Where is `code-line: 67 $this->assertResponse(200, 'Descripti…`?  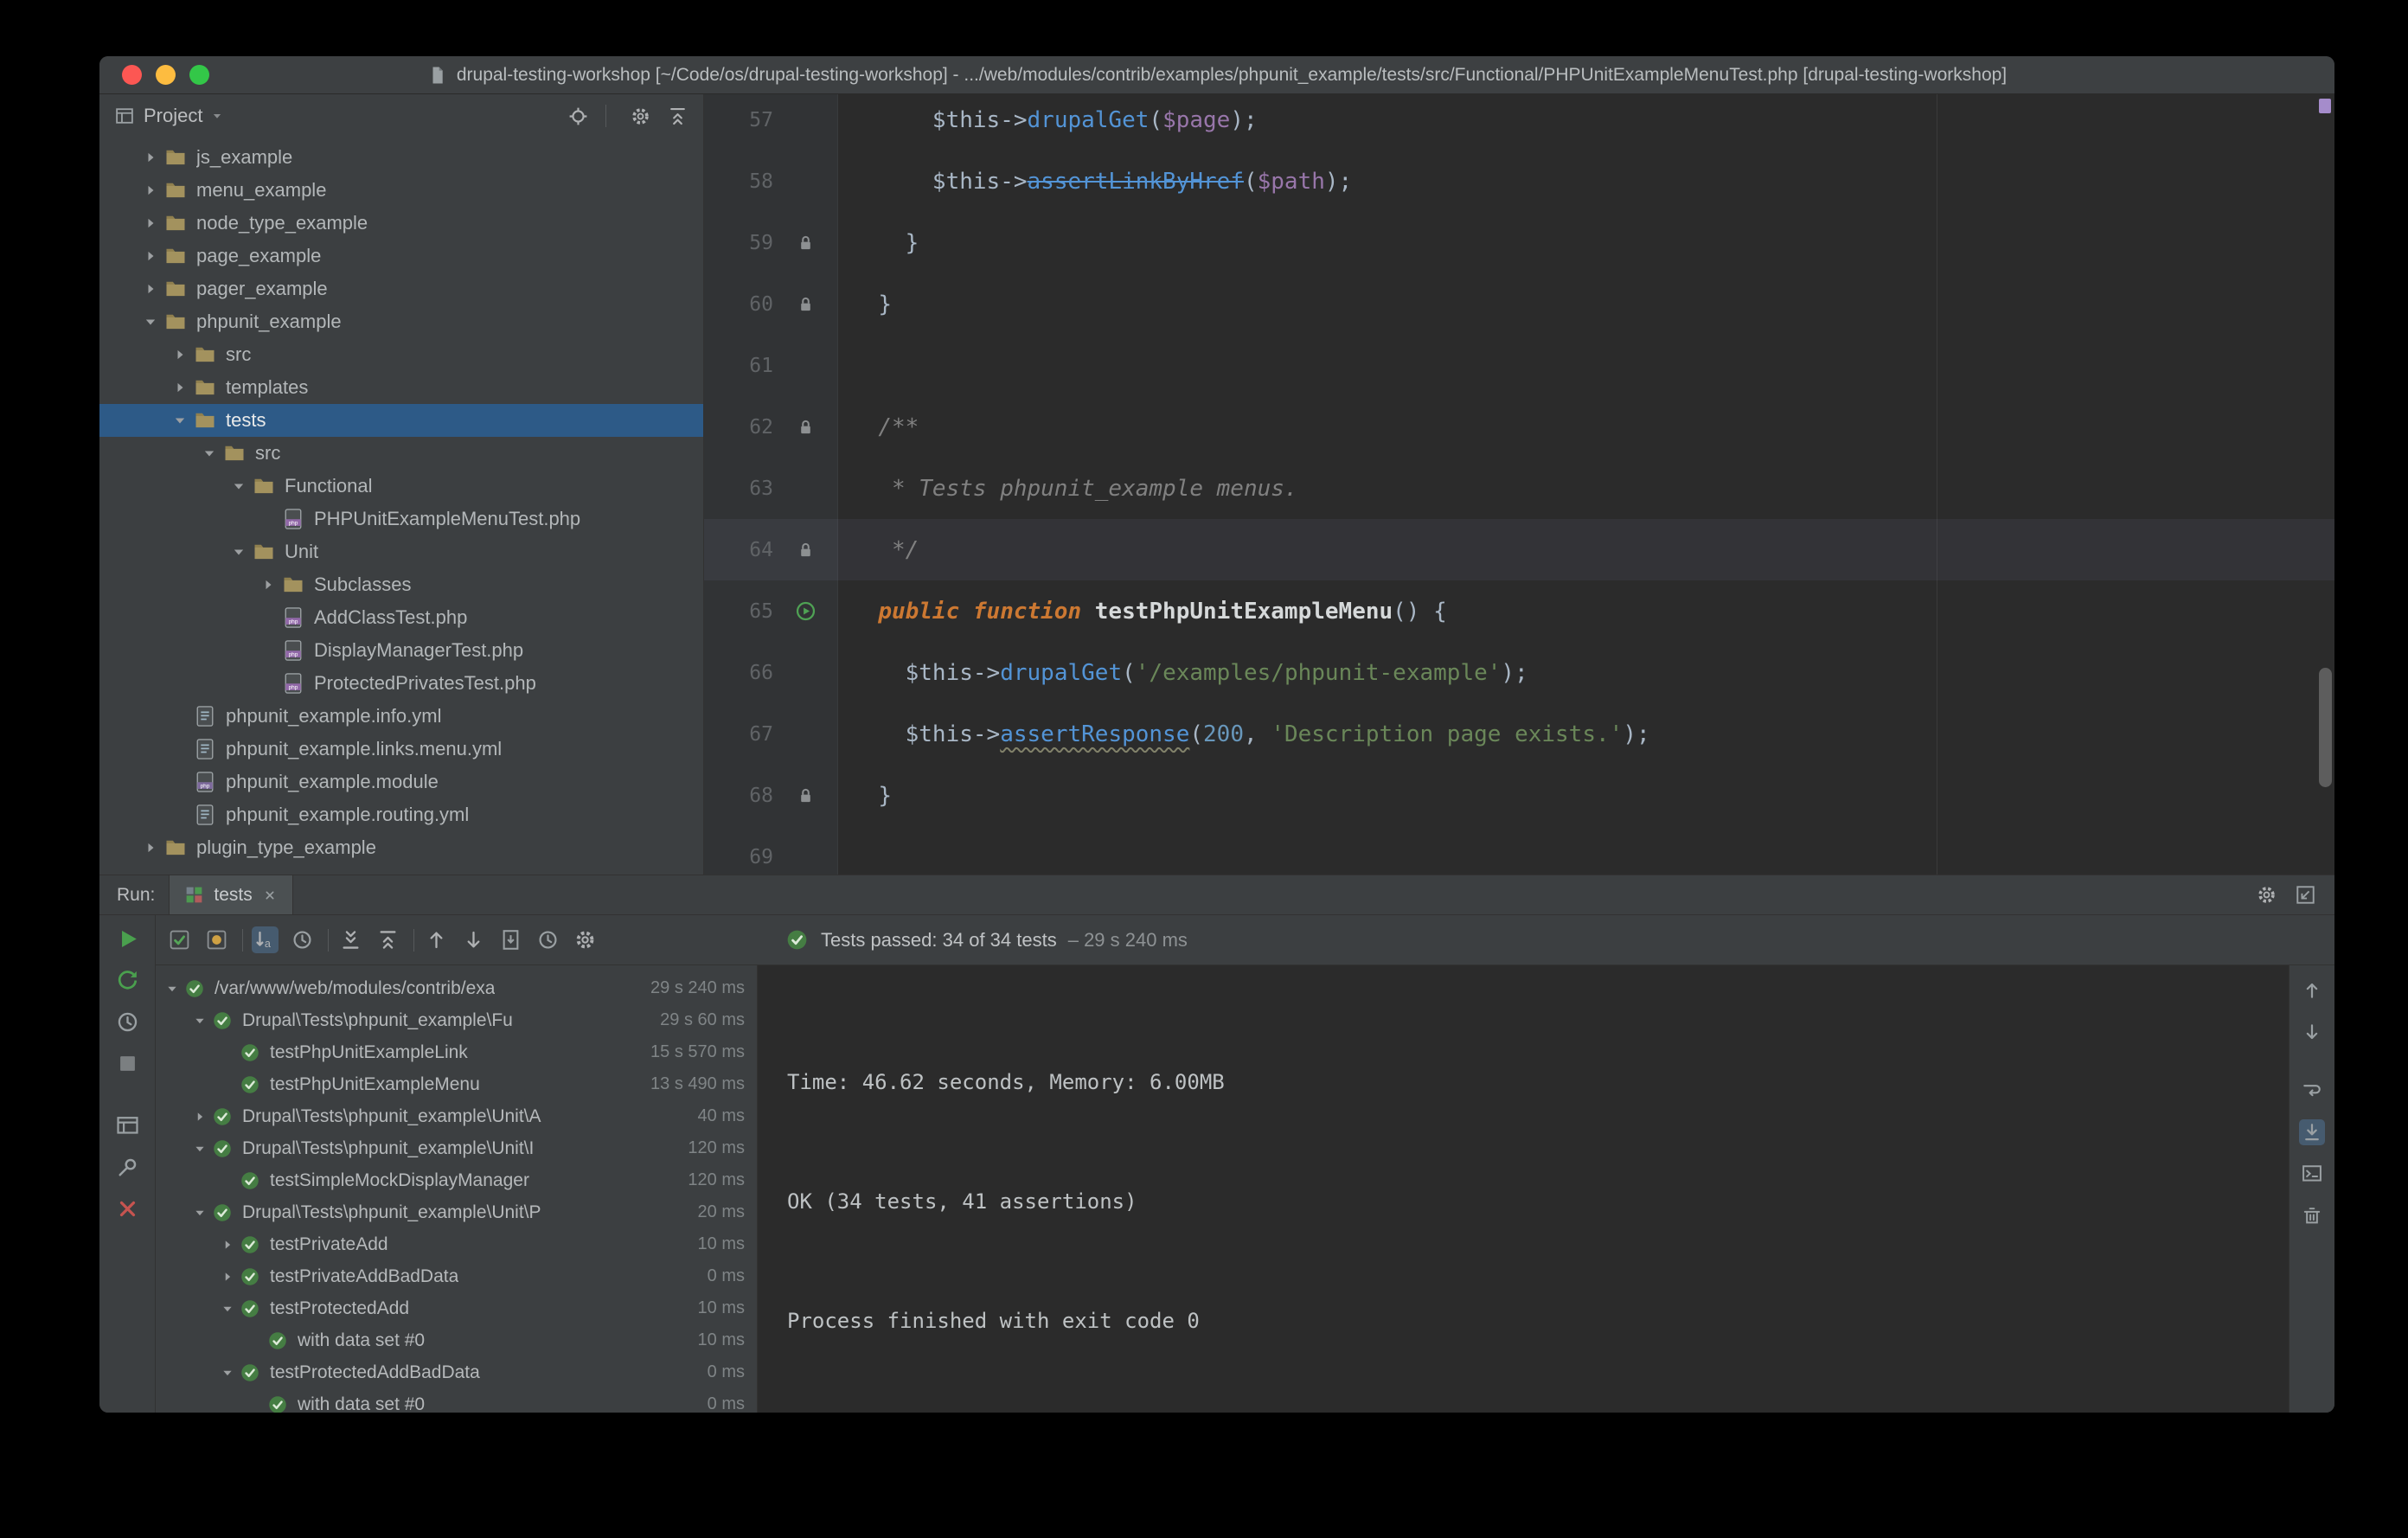
code-line: 67 $this->assertResponse(200, 'Descripti… is located at coordinates (1519, 734).